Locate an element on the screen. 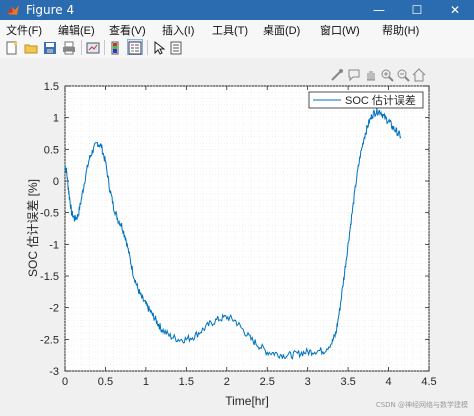 Image resolution: width=474 pixels, height=416 pixels. menu-edit: 编辑(E) is located at coordinates (76, 30).